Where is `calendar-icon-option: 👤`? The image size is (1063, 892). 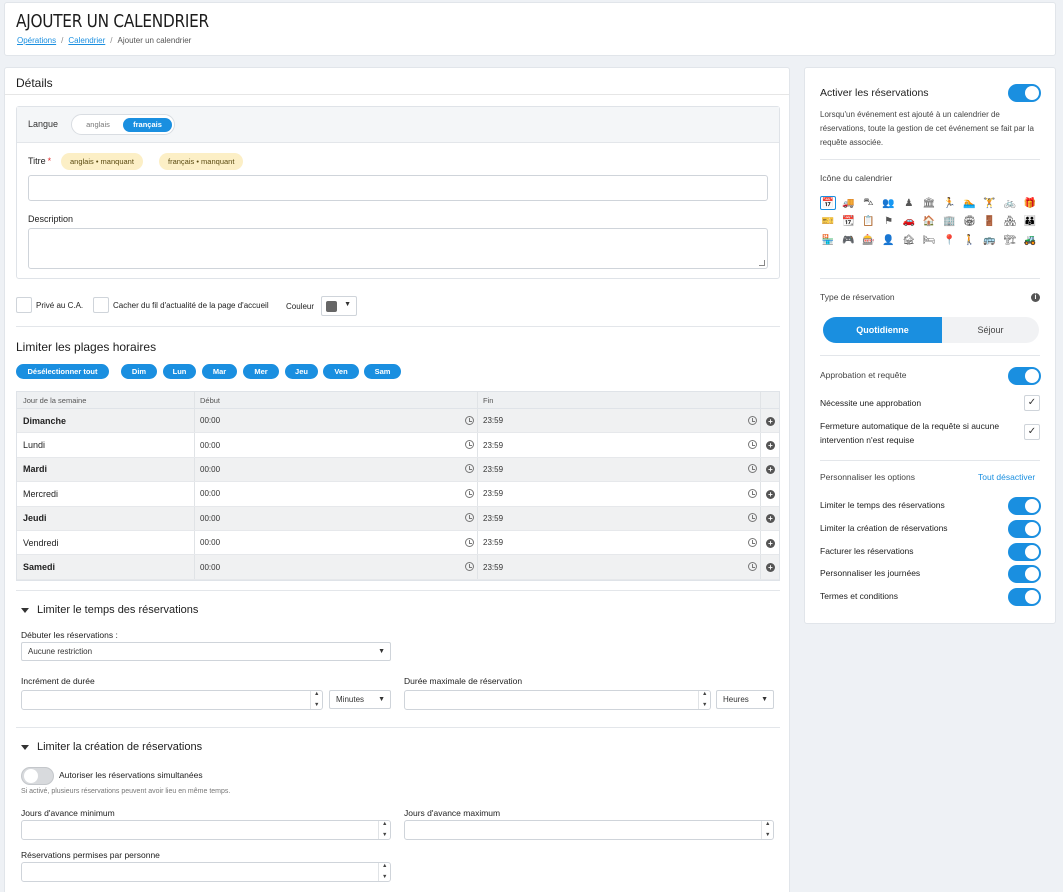 calendar-icon-option: 👤 is located at coordinates (889, 240).